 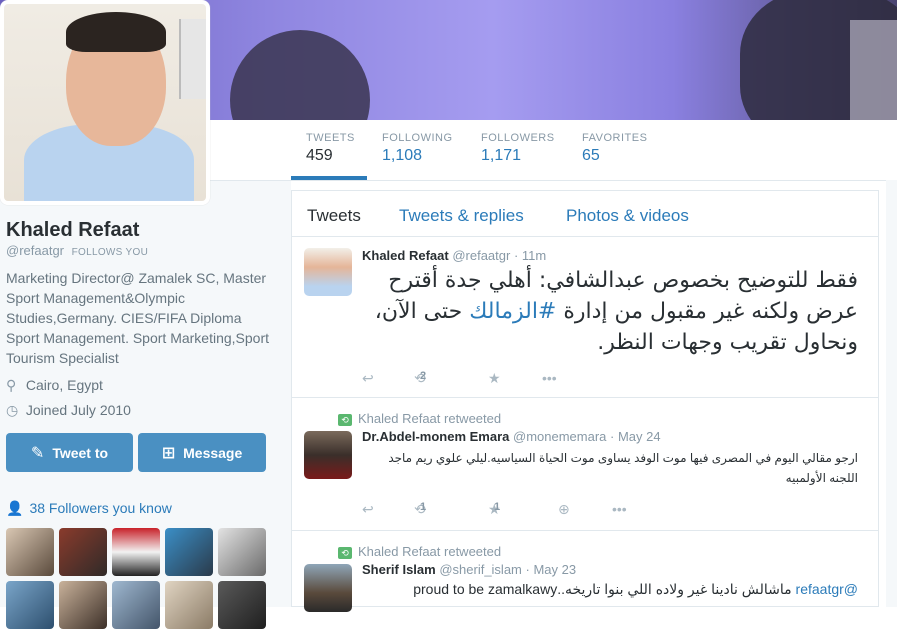 What do you see at coordinates (518, 138) in the screenshot?
I see `stat-label: FOLLOWERS` at bounding box center [518, 138].